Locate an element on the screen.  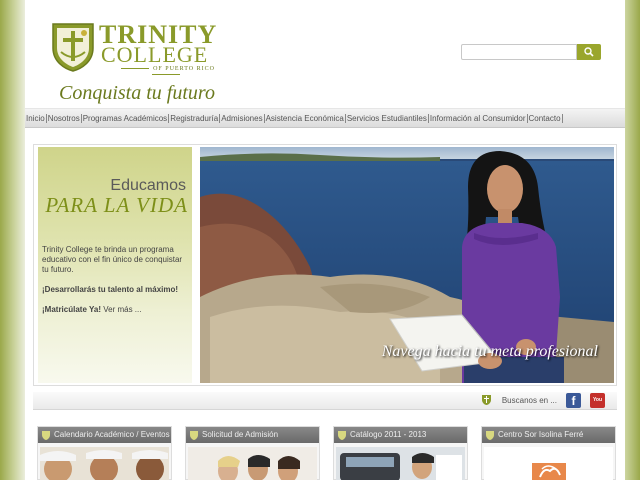
logo-subtitle: OF PUERTO RICO is located at coordinates (166, 72).